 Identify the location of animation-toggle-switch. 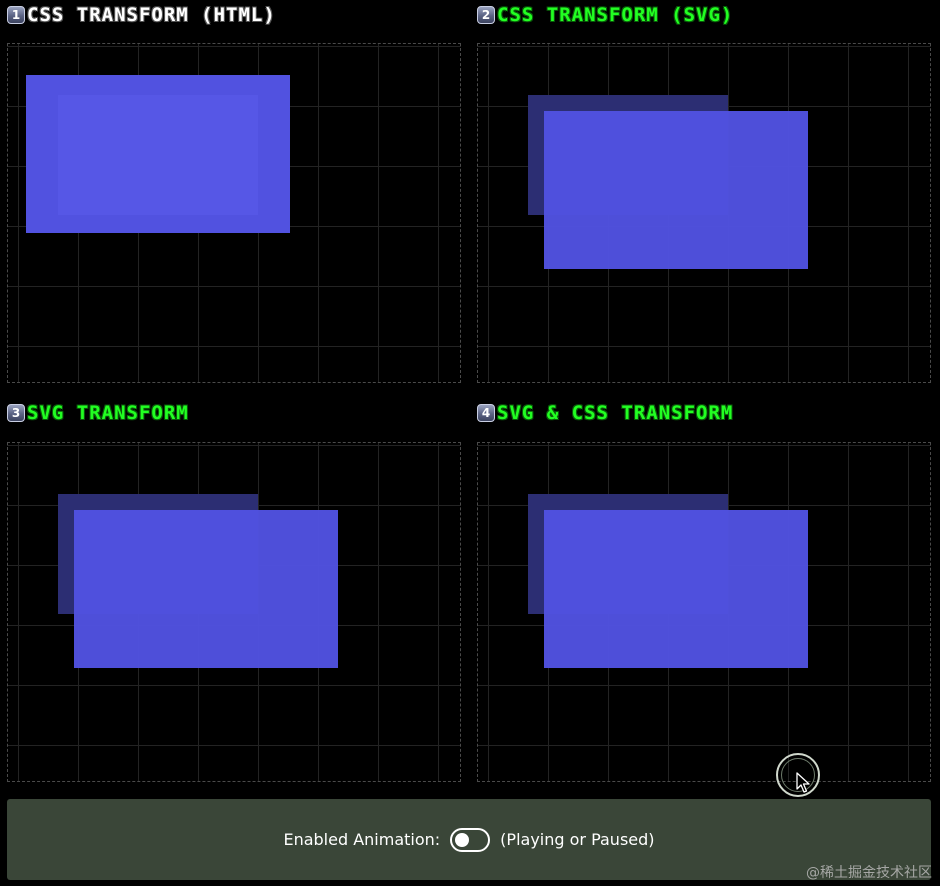
(470, 839).